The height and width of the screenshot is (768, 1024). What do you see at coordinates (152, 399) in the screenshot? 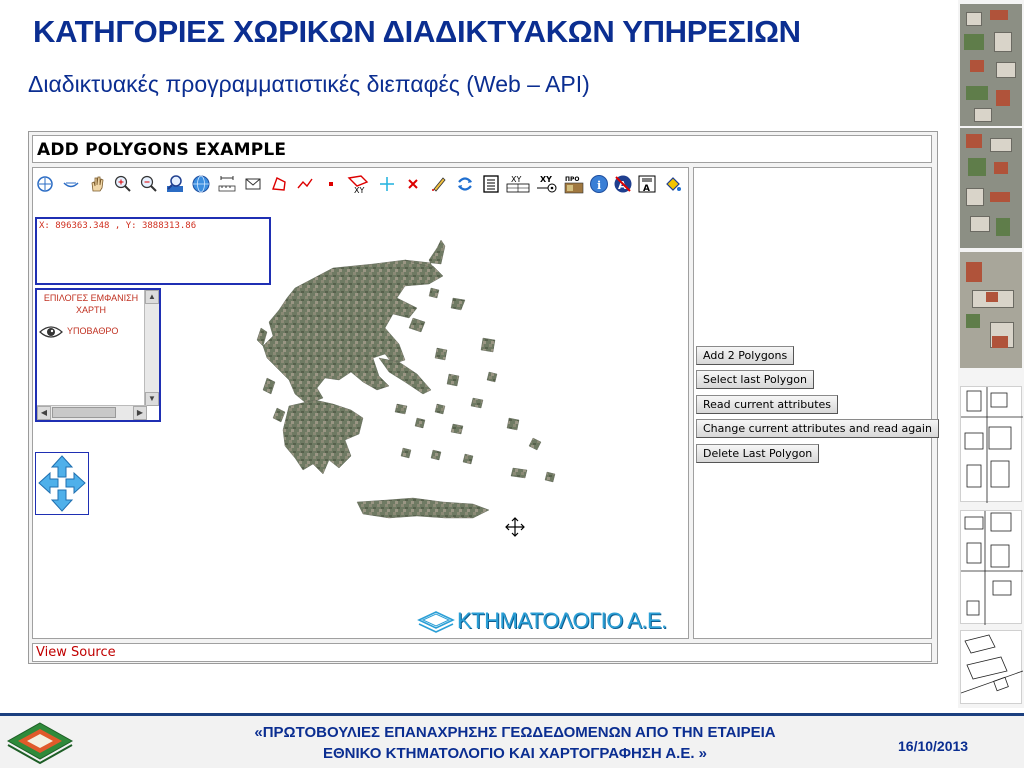
I see `scroll-down-arrow: ▼` at bounding box center [152, 399].